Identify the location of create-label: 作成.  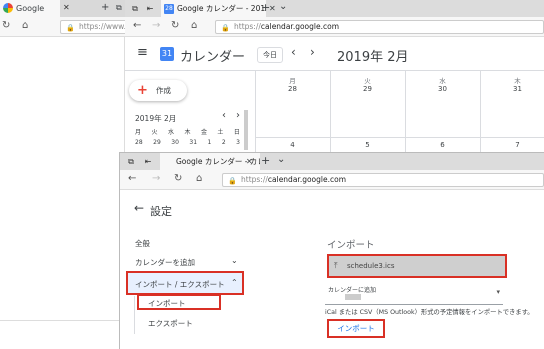
(163, 90).